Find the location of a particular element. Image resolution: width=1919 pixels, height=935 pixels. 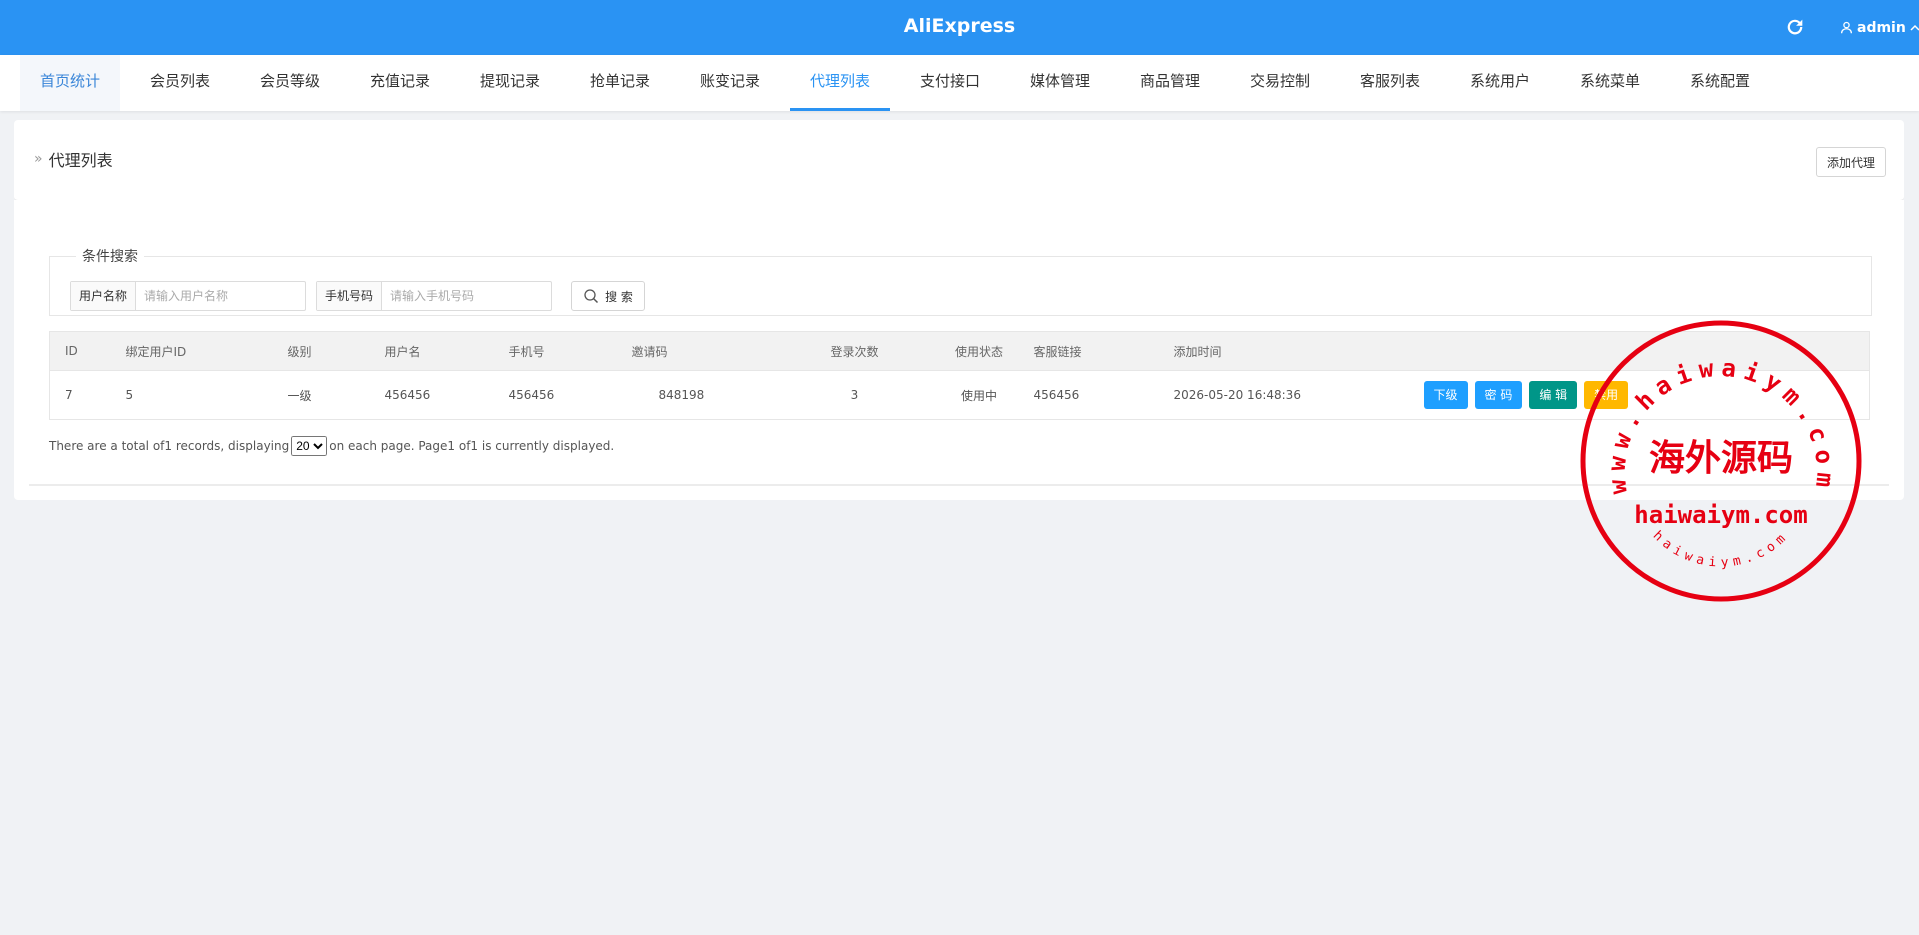

tab-media-management: 媒体管理 is located at coordinates (1060, 83).